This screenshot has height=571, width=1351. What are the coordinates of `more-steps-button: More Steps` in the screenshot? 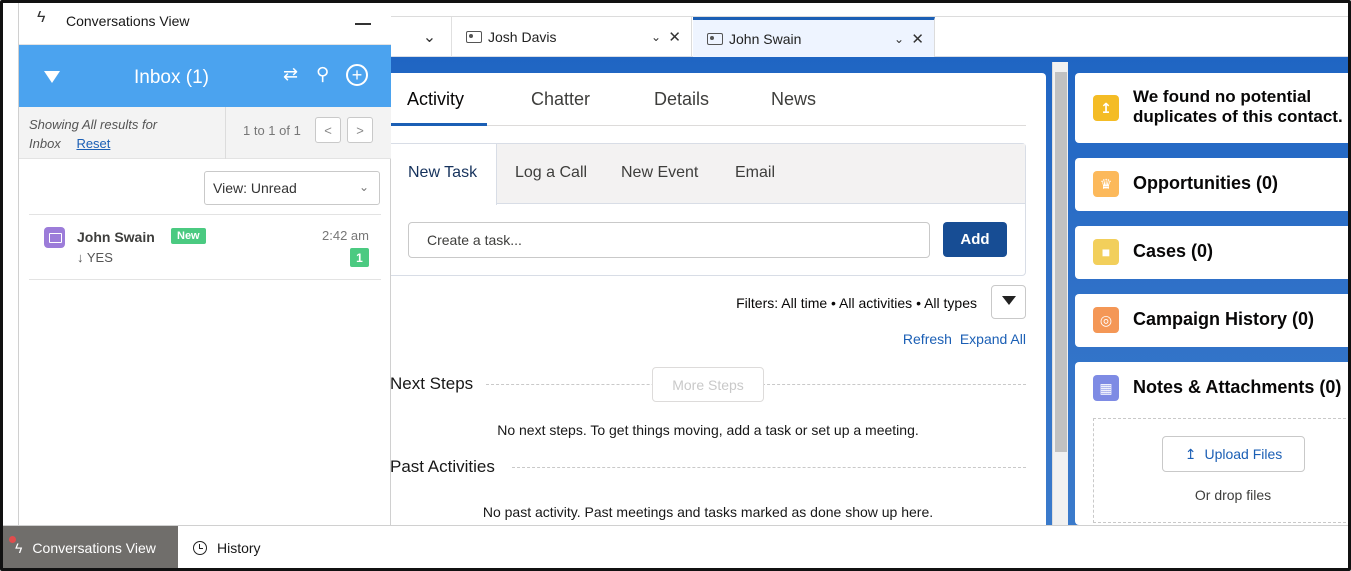 It's located at (708, 384).